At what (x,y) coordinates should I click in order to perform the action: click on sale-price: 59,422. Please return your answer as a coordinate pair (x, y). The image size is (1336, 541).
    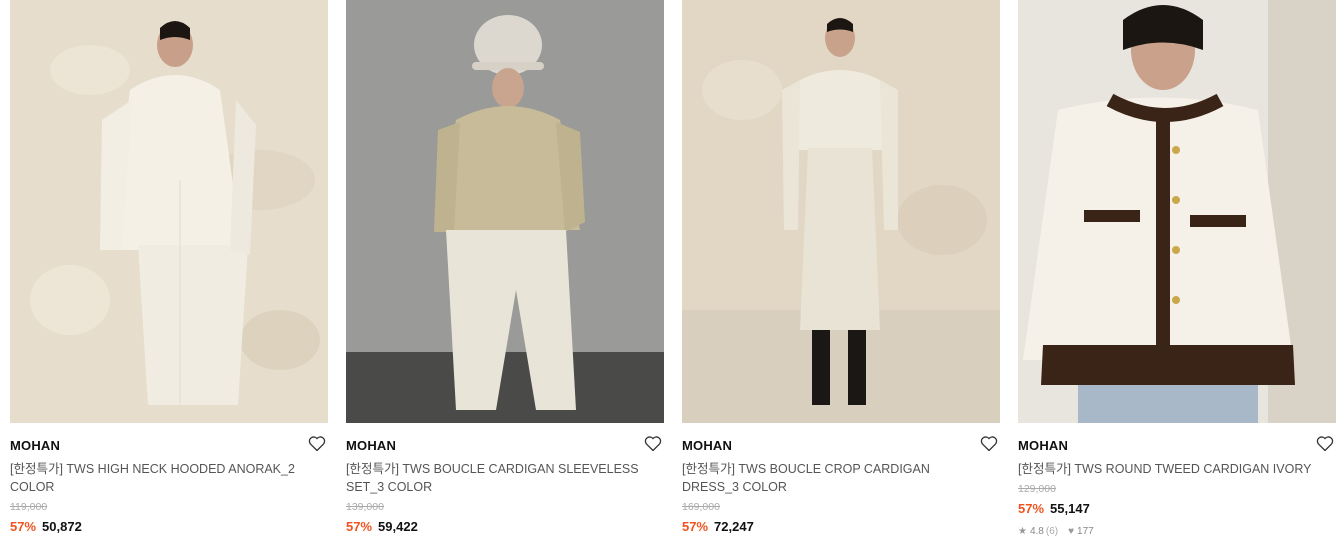
    Looking at the image, I should click on (398, 526).